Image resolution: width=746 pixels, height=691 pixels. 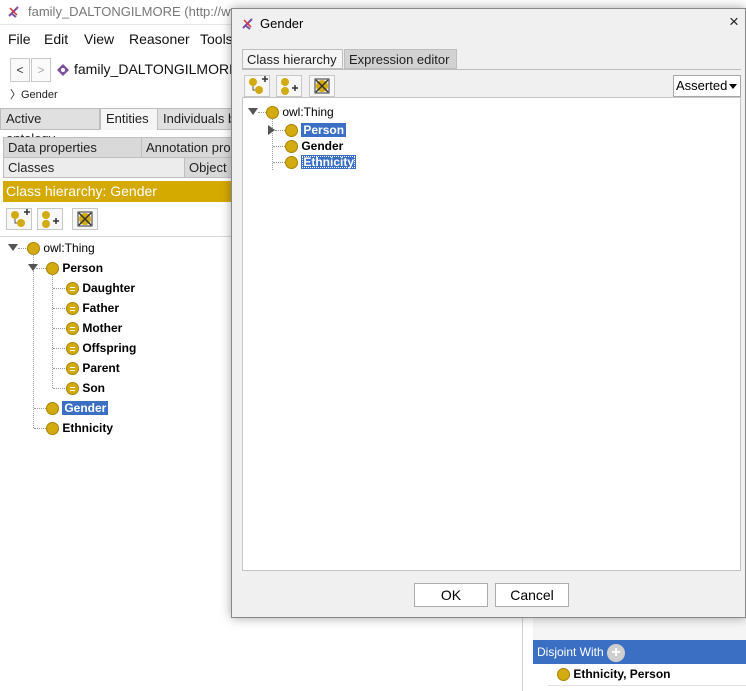 I want to click on ok-button: OK, so click(x=451, y=595).